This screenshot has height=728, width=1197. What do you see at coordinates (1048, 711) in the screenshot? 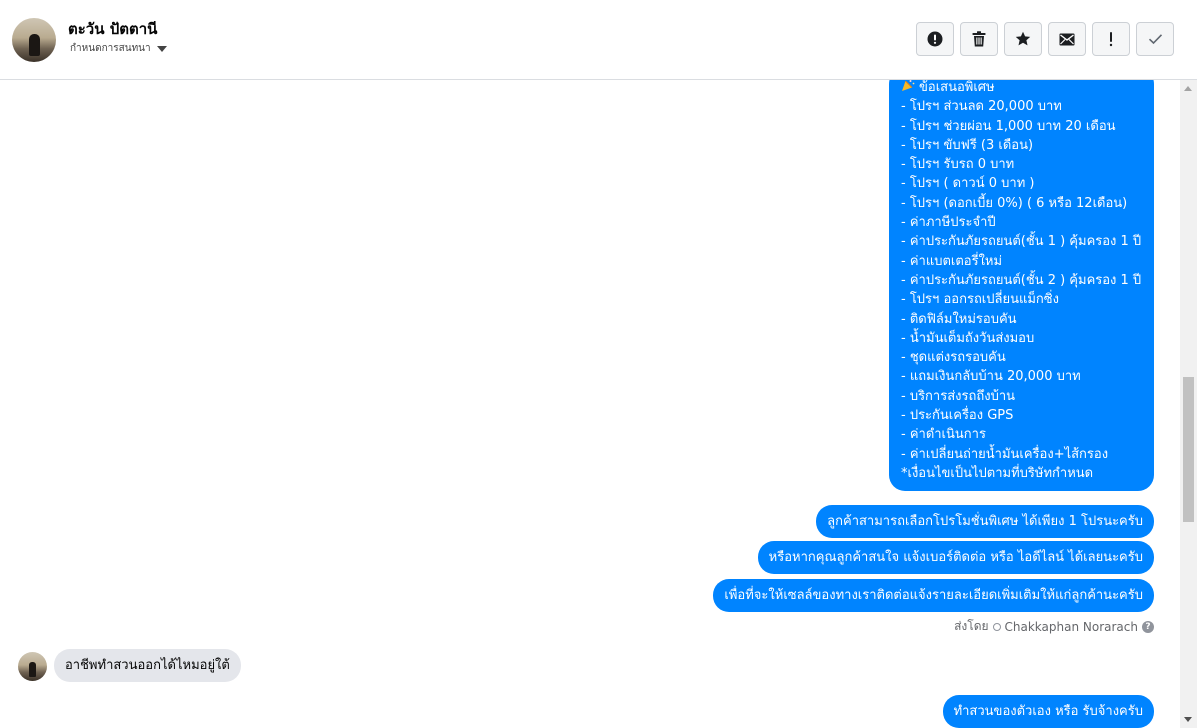
I see `outgoing-message: ทำสวนของตัวเอง หรือ รับจ้างครับ` at bounding box center [1048, 711].